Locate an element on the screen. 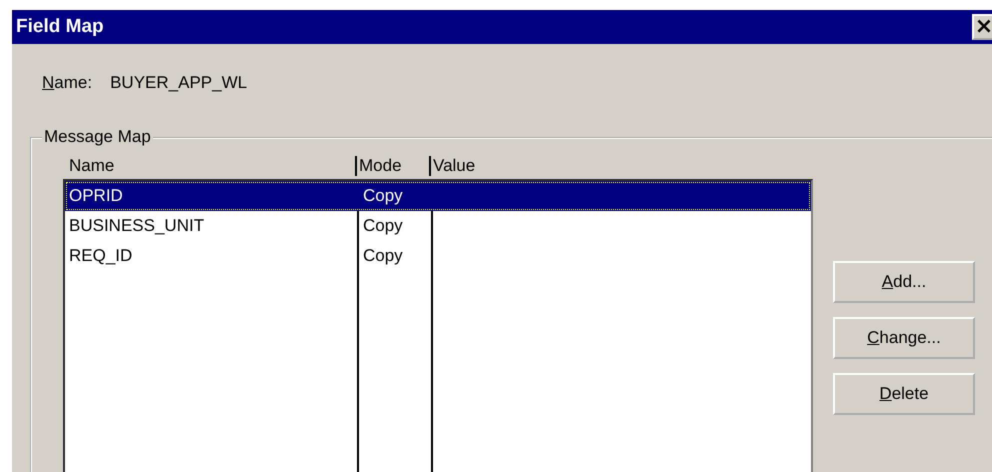 The image size is (992, 472). table-cell-text: BUSINESS_UNIT is located at coordinates (137, 226).